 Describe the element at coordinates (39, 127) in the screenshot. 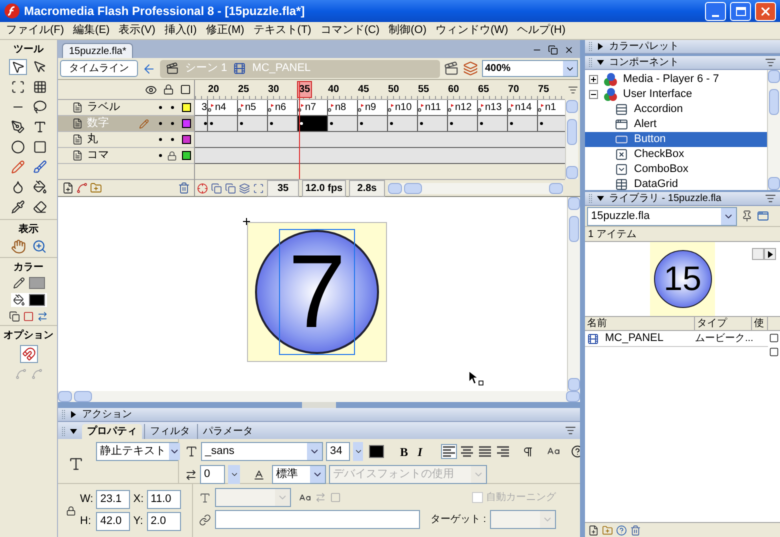

I see `text-tool-icon` at that location.